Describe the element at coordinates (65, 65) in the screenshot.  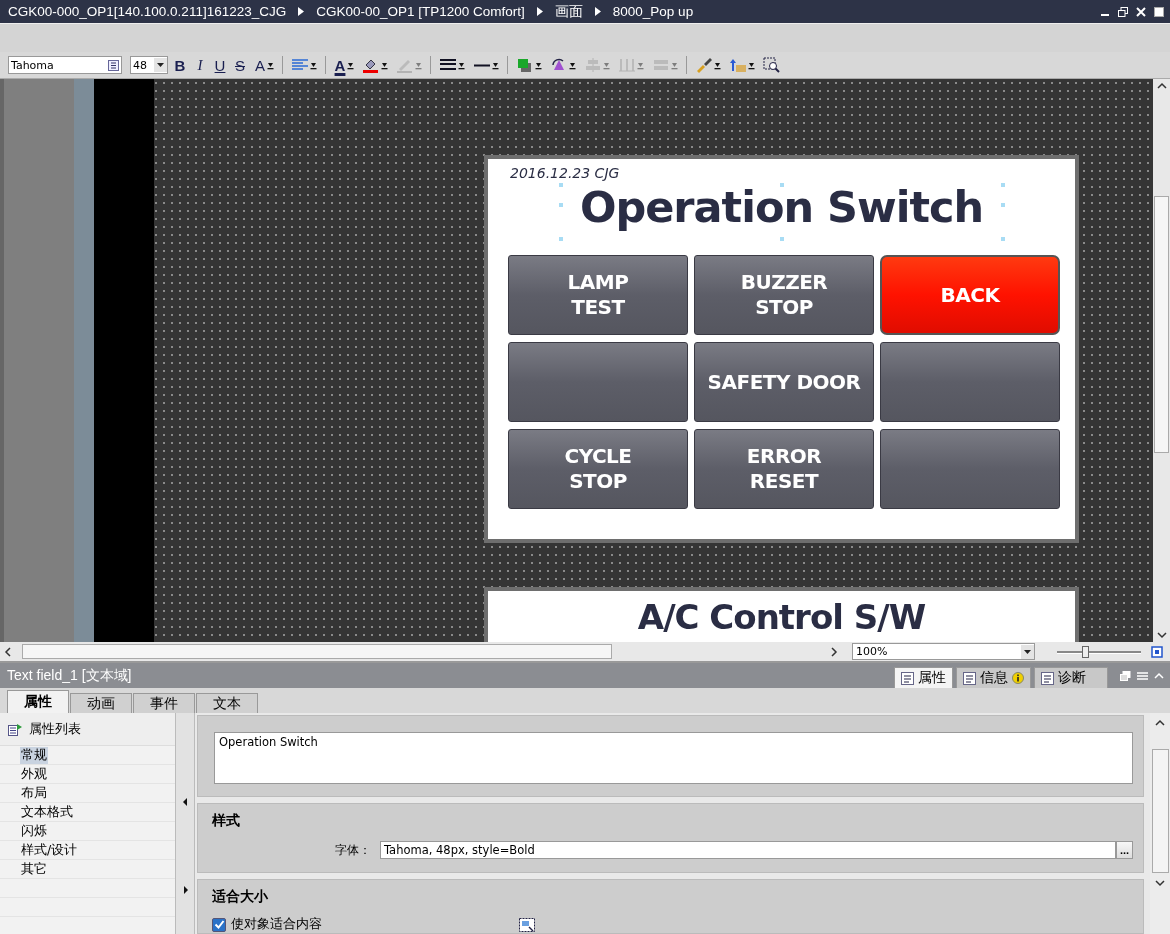
I see `font-name-field: Tahoma` at that location.